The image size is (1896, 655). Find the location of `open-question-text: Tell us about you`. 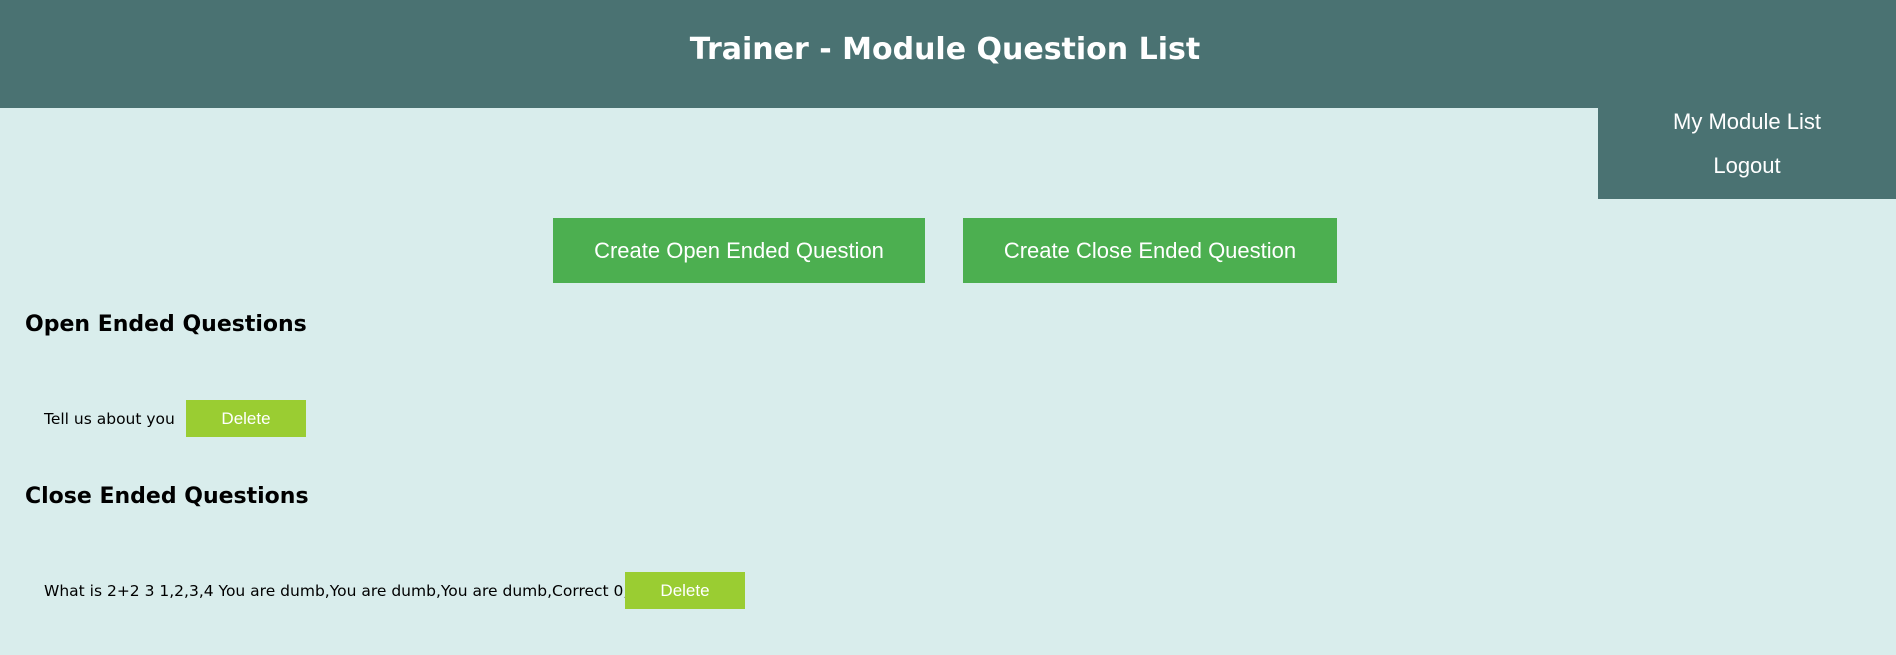

open-question-text: Tell us about you is located at coordinates (109, 419).